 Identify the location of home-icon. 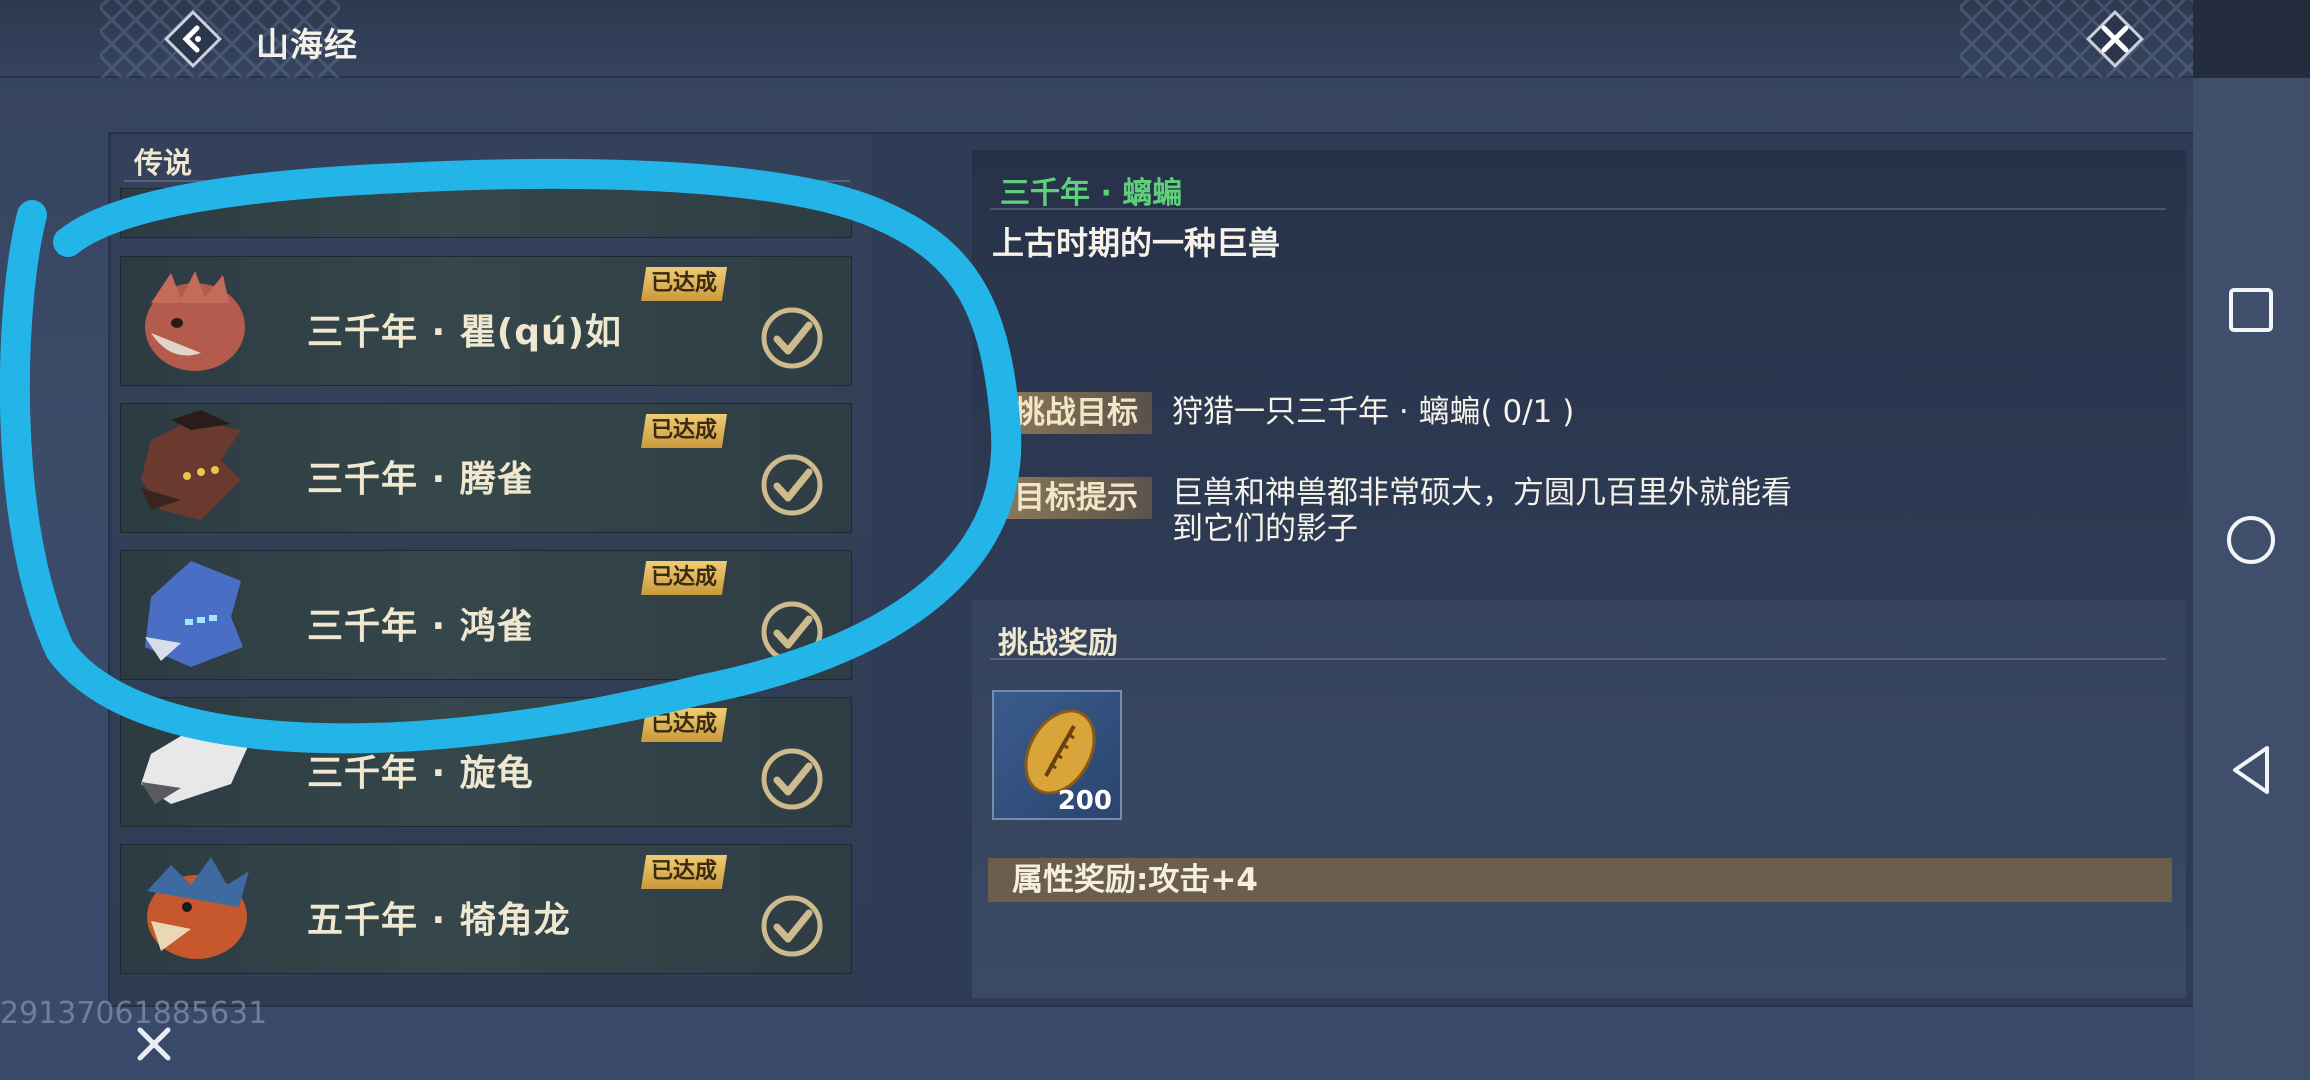
(2251, 540).